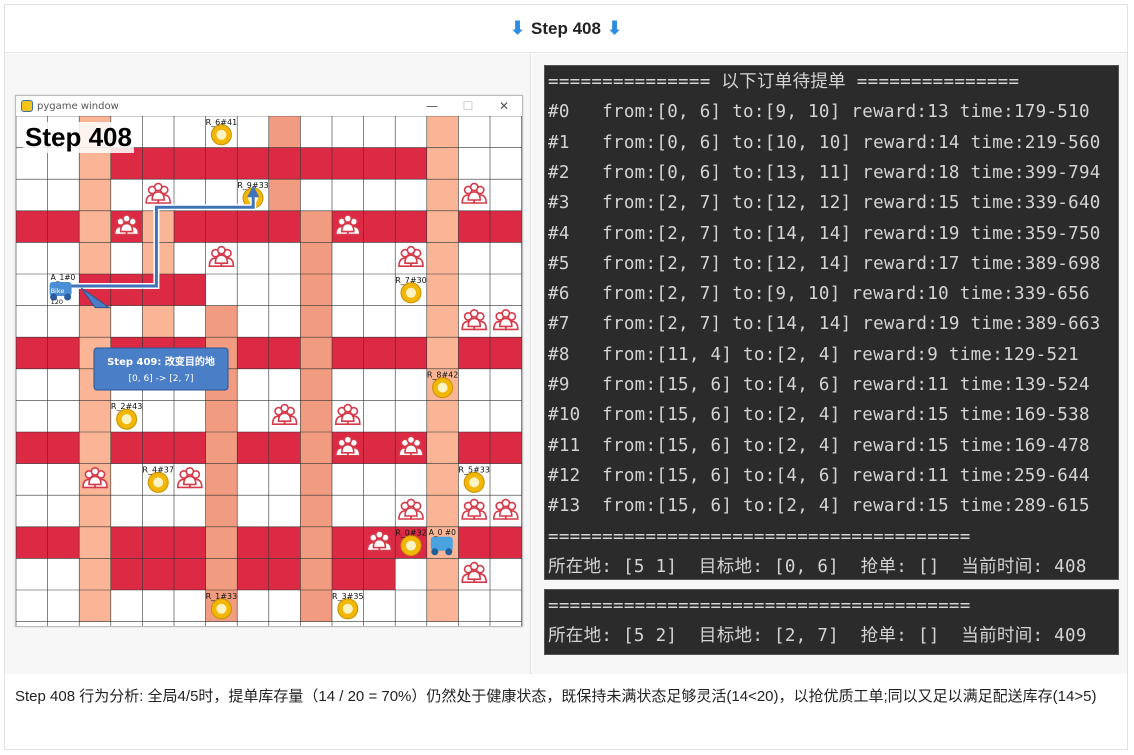  Describe the element at coordinates (27, 106) in the screenshot. I see `pygame-logo-icon` at that location.